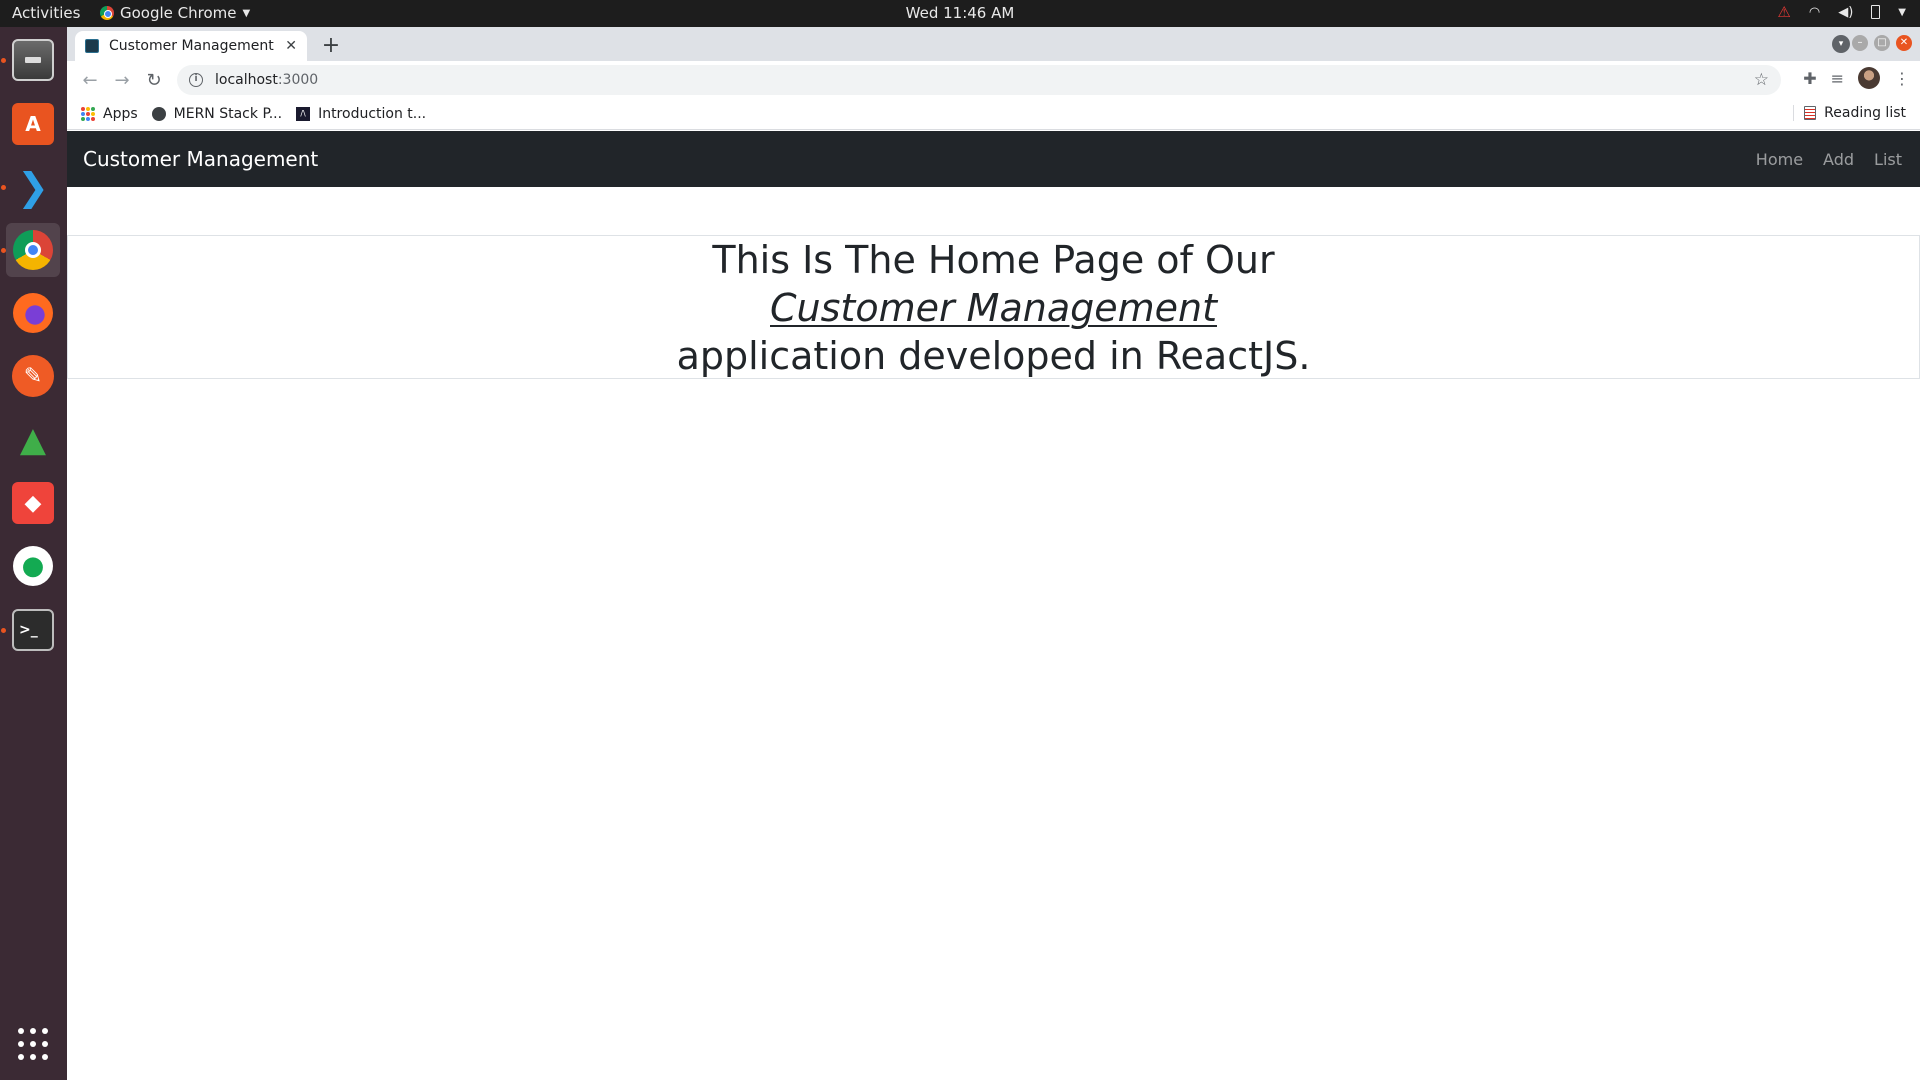 The width and height of the screenshot is (1920, 1080). I want to click on dock-item-robo3t: ▲, so click(33, 440).